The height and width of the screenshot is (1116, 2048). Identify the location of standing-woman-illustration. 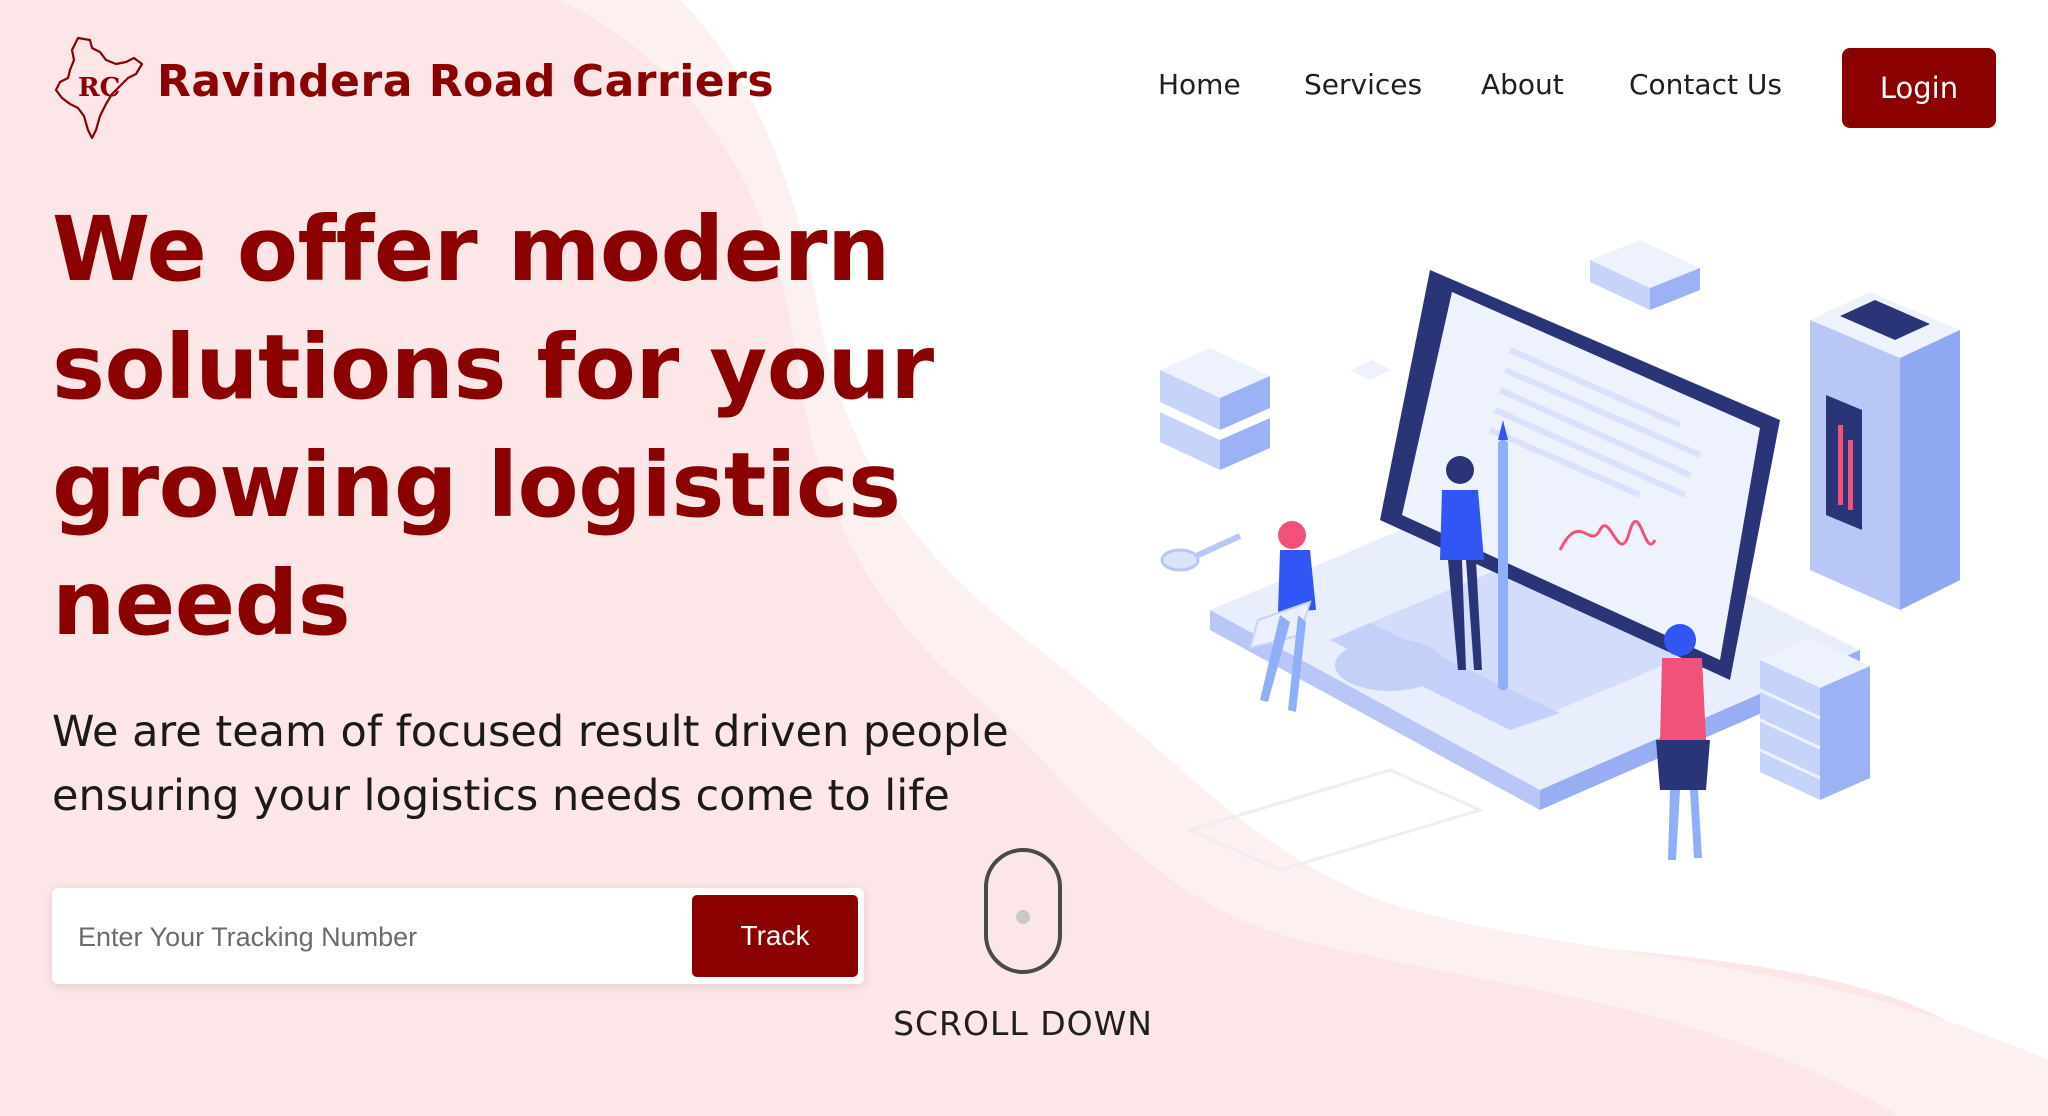
(1683, 742).